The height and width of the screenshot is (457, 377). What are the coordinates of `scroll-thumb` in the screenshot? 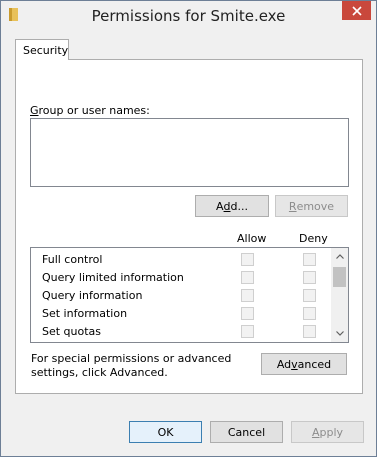 It's located at (339, 277).